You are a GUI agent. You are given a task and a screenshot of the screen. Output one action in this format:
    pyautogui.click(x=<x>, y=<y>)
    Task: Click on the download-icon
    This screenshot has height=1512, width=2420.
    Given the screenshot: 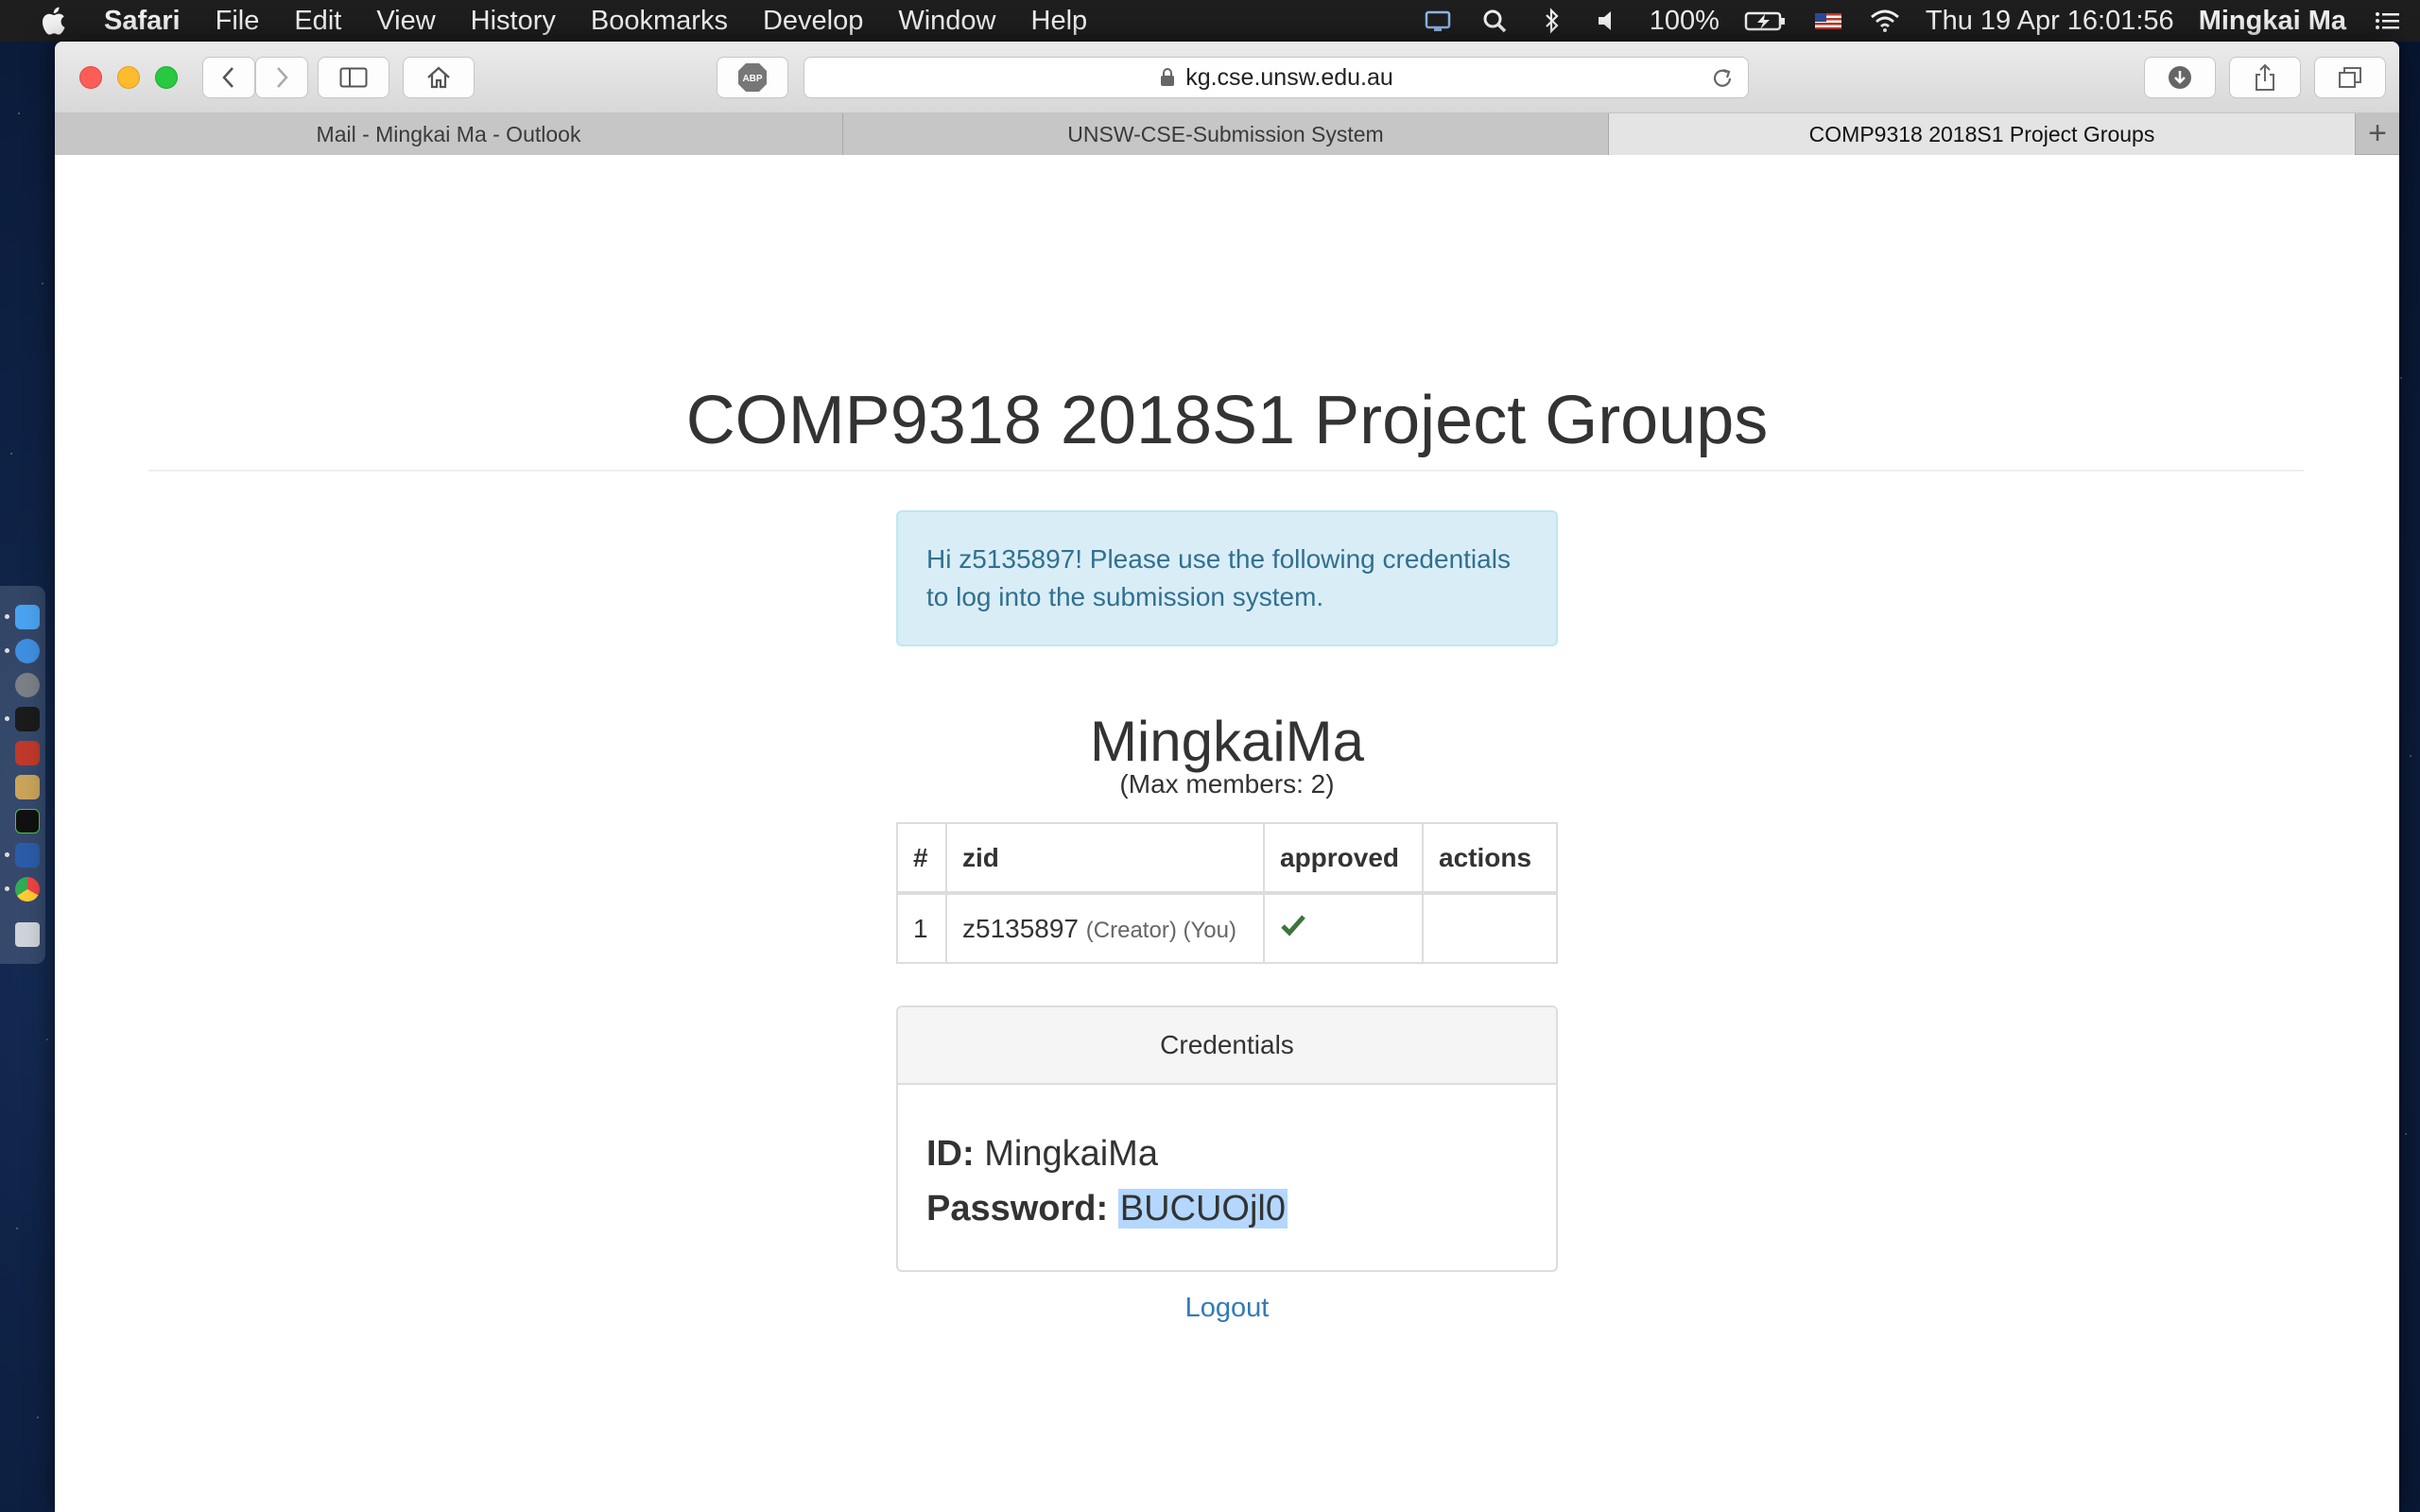 What is the action you would take?
    pyautogui.click(x=2180, y=77)
    